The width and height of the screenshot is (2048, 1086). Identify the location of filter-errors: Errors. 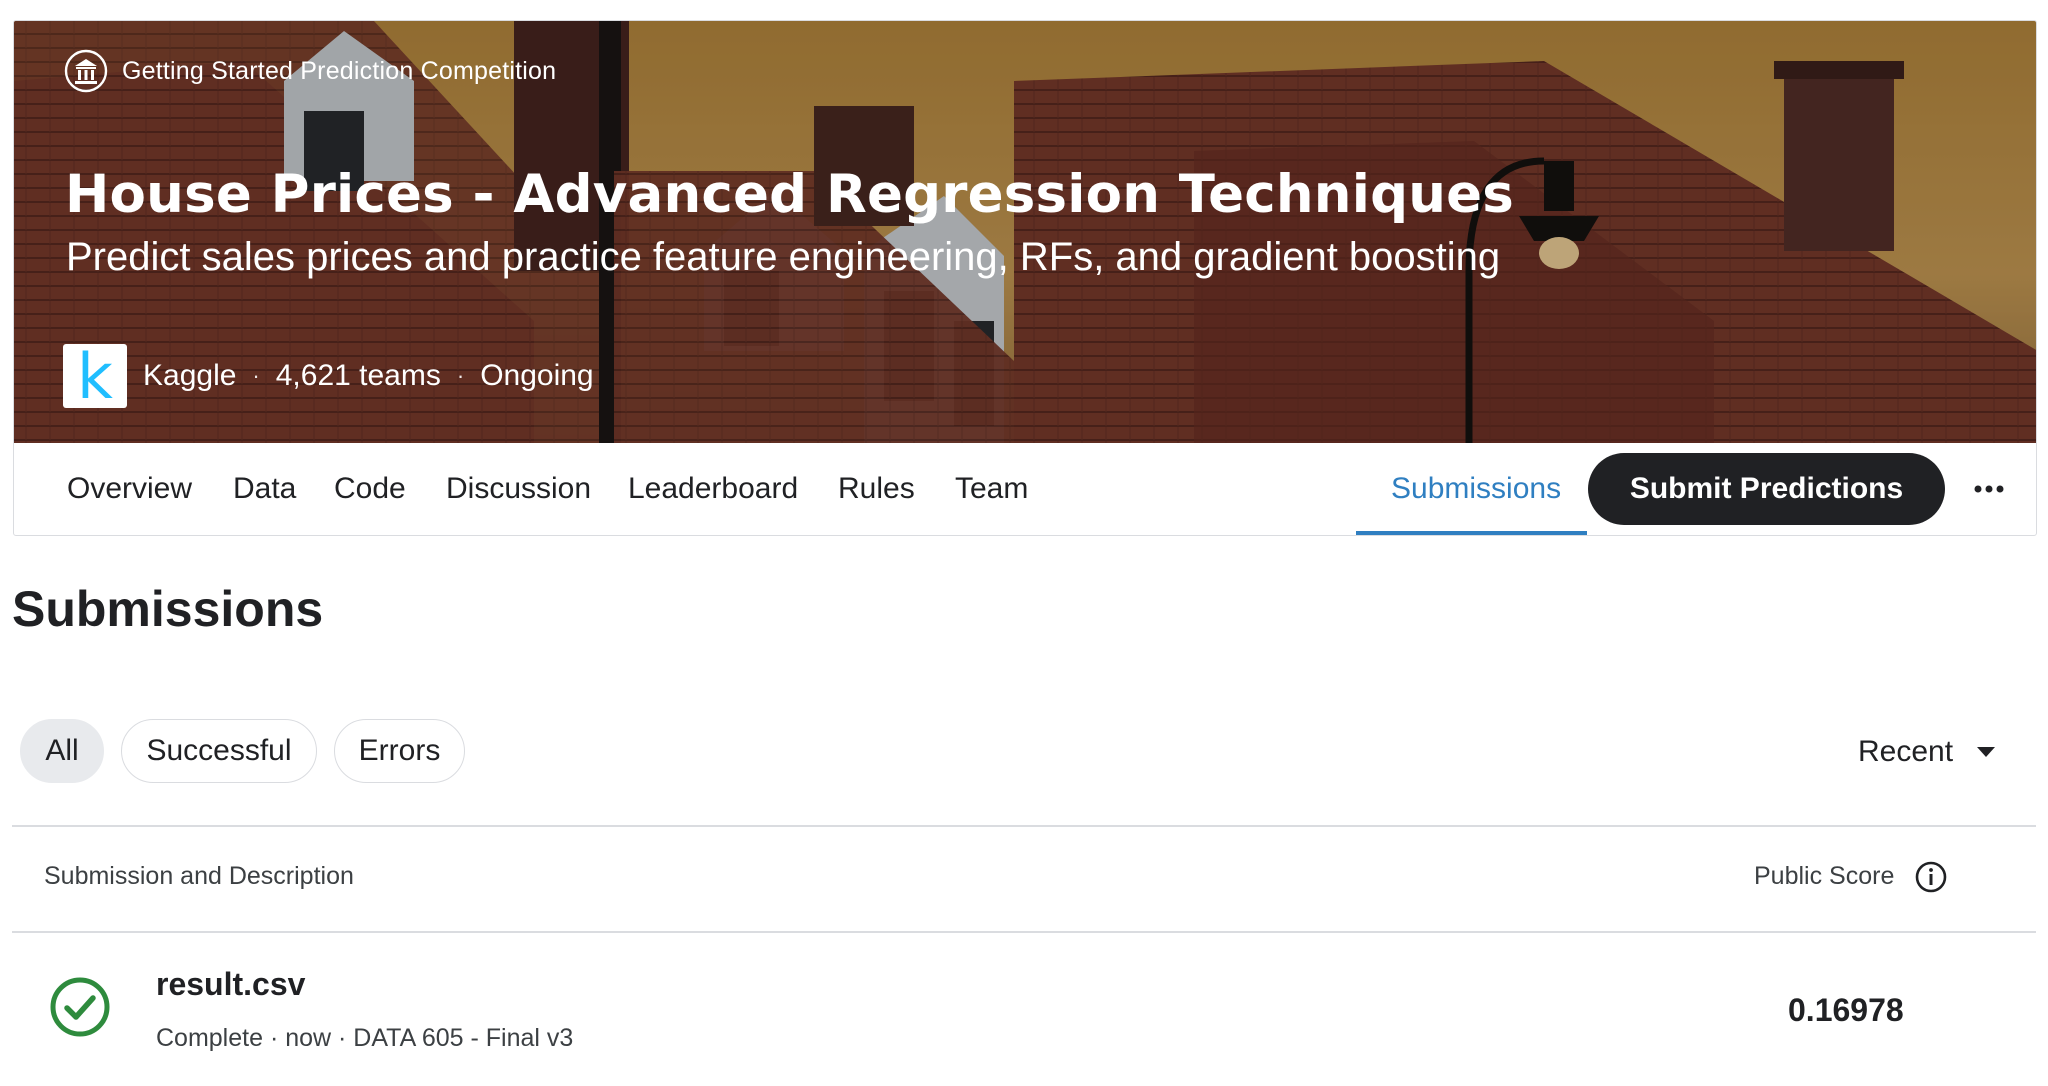
(399, 751).